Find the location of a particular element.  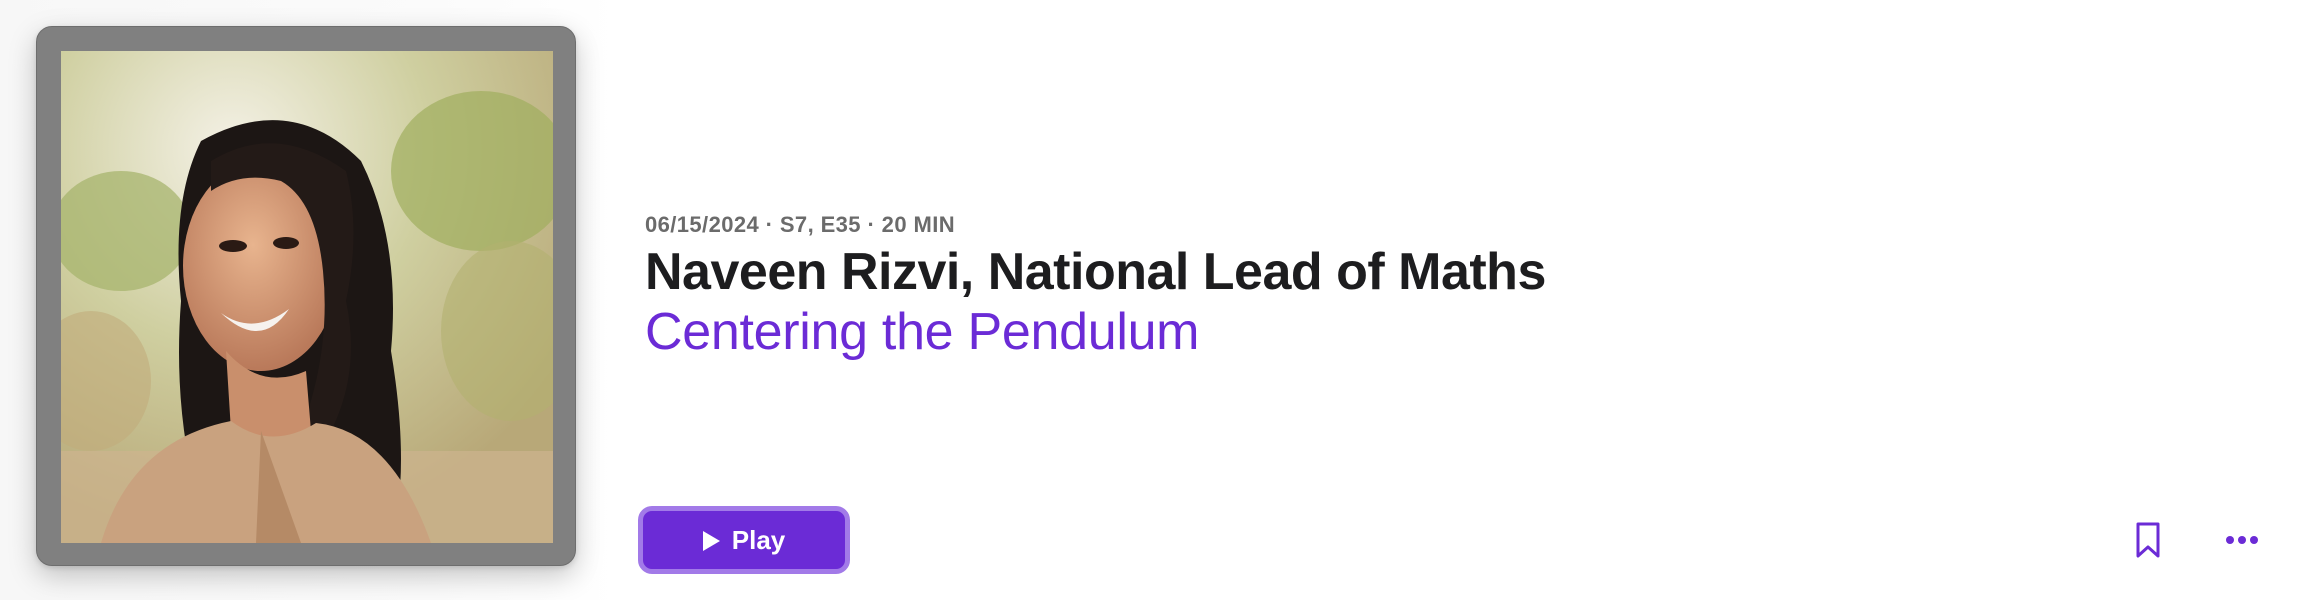

bookmark-icon is located at coordinates (2148, 540).